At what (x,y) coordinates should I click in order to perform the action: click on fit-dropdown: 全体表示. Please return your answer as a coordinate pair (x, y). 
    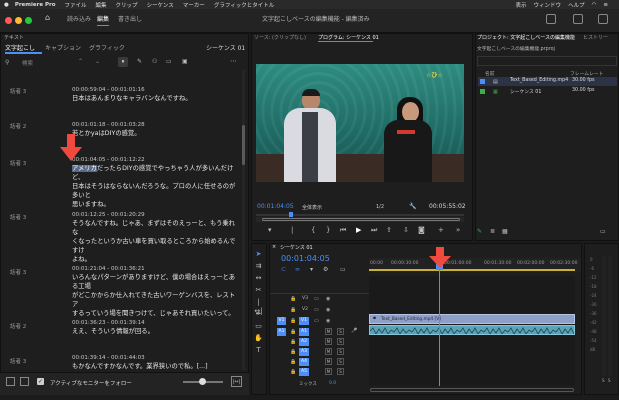
    Looking at the image, I should click on (312, 207).